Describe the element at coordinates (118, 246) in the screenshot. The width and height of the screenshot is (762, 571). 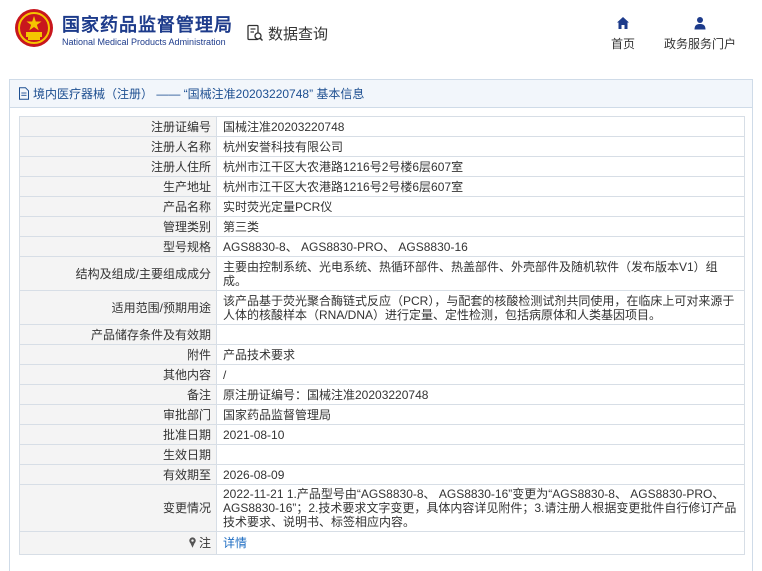
I see `row-label: 型号规格` at that location.